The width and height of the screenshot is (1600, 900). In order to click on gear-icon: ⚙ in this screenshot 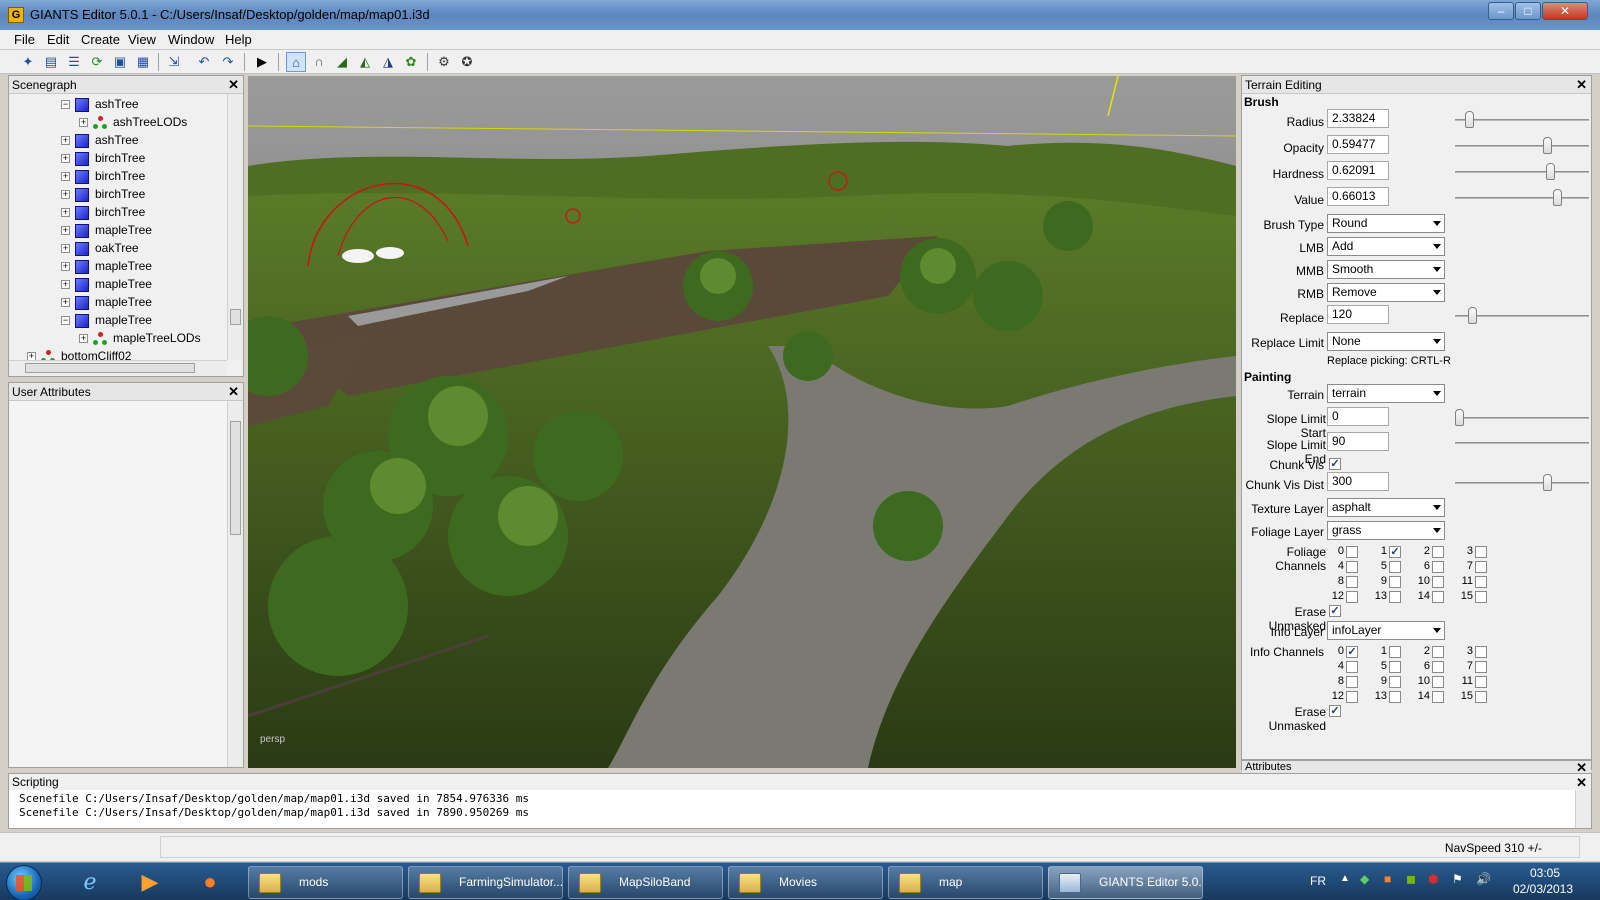, I will do `click(444, 62)`.